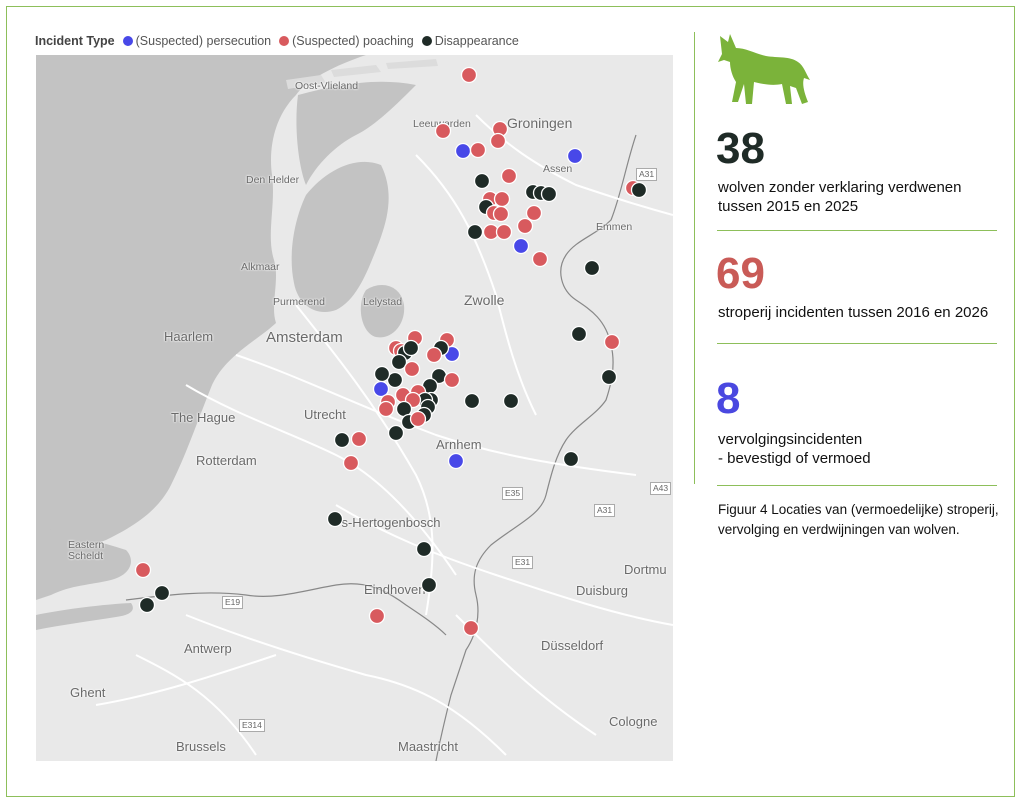 This screenshot has width=1024, height=805. I want to click on legend-dot-poaching, so click(284, 41).